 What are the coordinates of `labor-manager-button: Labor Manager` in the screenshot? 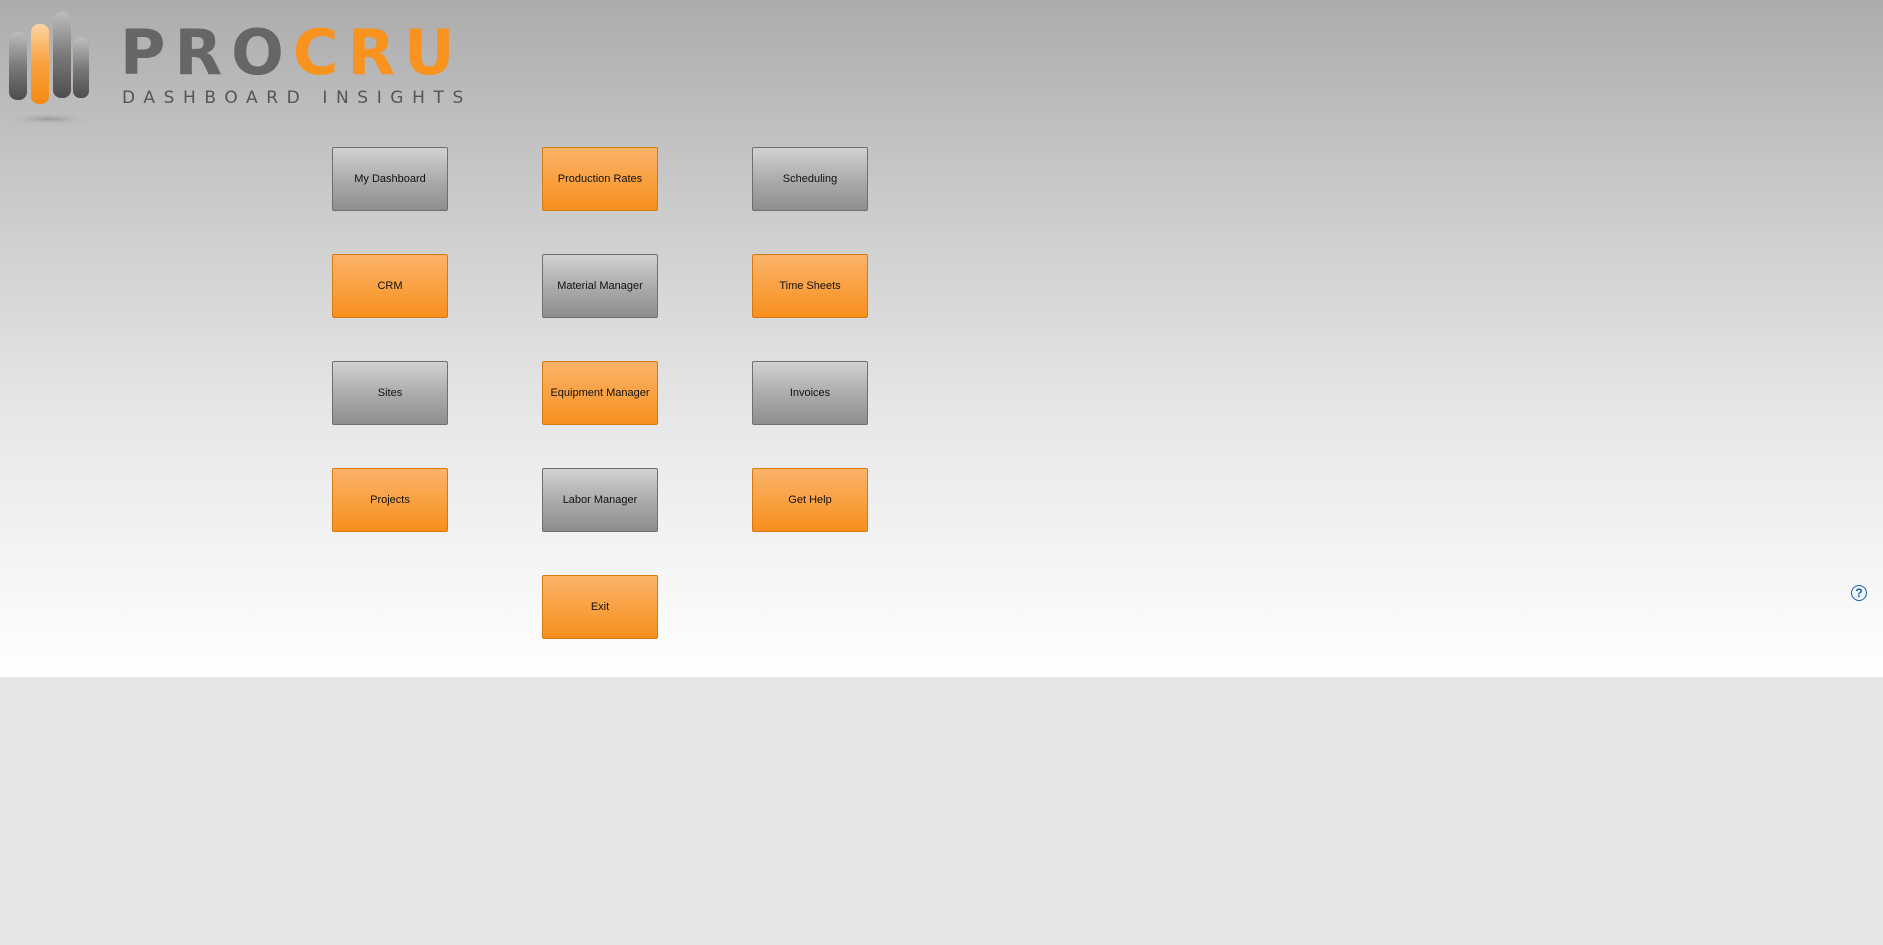 It's located at (600, 500).